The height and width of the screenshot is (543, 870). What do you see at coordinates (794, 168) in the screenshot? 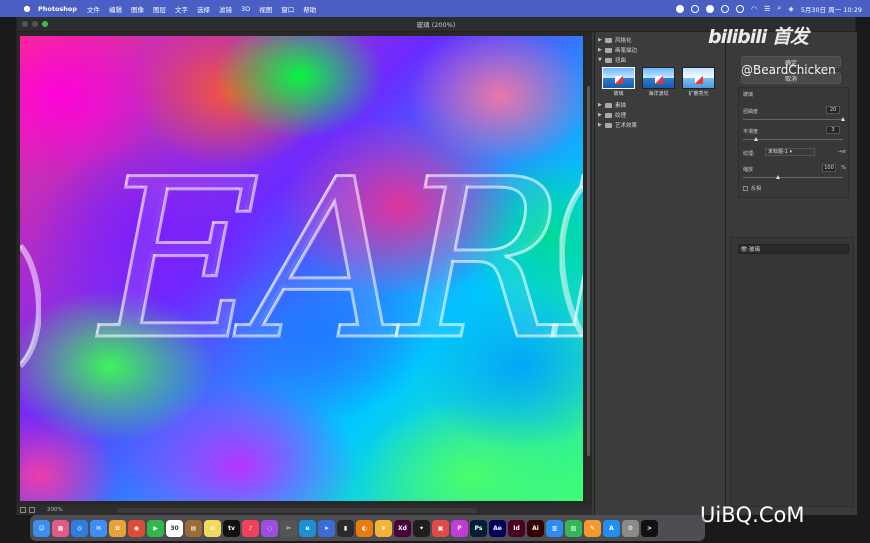
I see `scaling-row: 缩放 100 %` at bounding box center [794, 168].